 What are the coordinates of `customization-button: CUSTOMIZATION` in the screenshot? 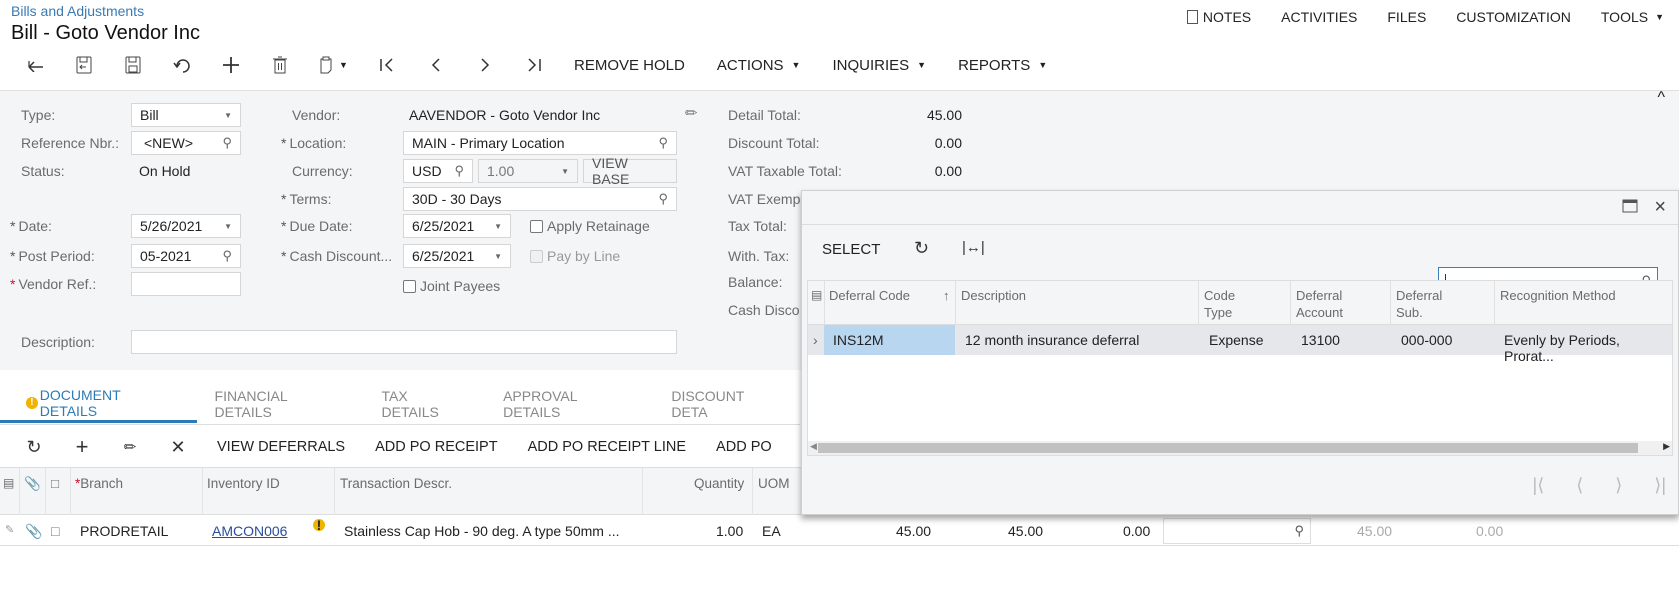 It's located at (1513, 17).